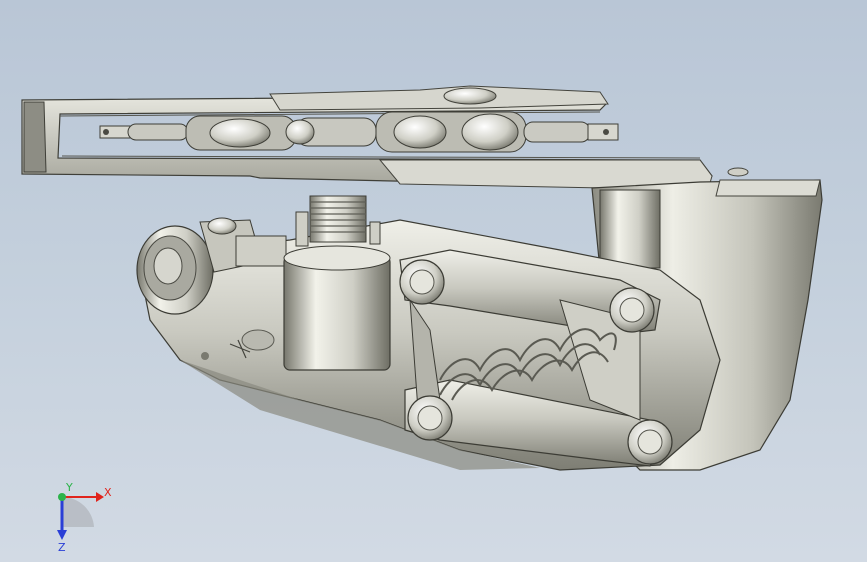 The width and height of the screenshot is (867, 562). I want to click on x-axis-label: X, so click(108, 492).